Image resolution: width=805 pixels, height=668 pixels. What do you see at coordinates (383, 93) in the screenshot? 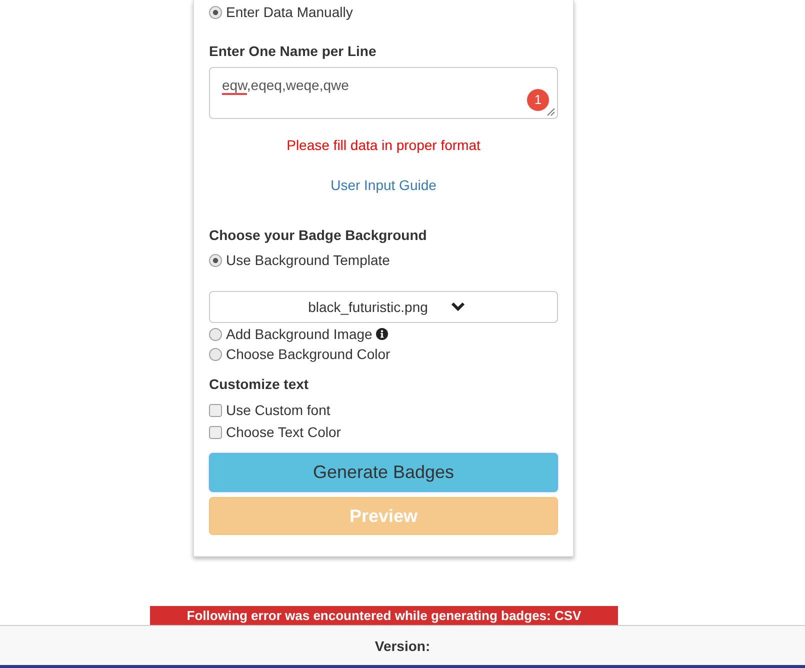
I see `names-text-field: eqw,eqeq,weqe,qwe 1` at bounding box center [383, 93].